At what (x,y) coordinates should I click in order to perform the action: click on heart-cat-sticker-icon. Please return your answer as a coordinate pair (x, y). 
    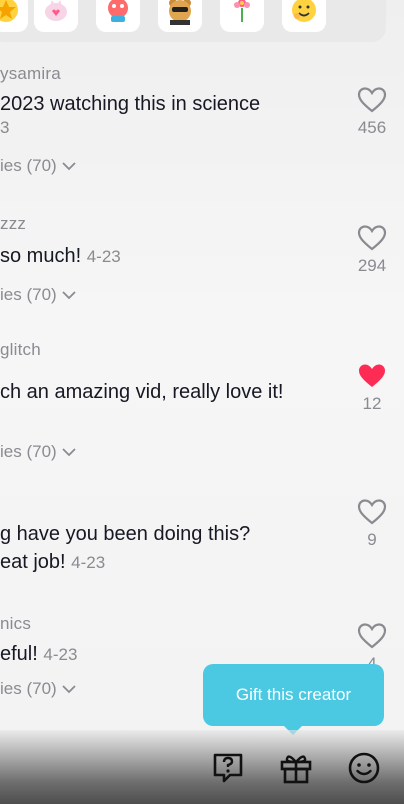
    Looking at the image, I should click on (56, 16).